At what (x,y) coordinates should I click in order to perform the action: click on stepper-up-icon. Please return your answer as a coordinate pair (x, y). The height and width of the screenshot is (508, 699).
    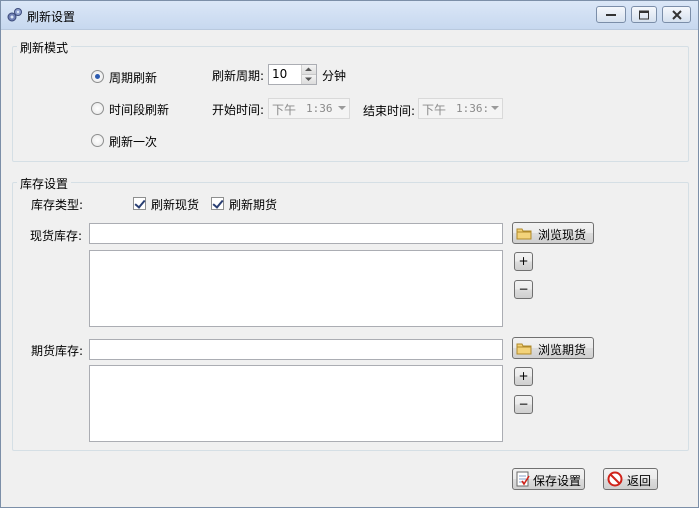
    Looking at the image, I should click on (309, 70).